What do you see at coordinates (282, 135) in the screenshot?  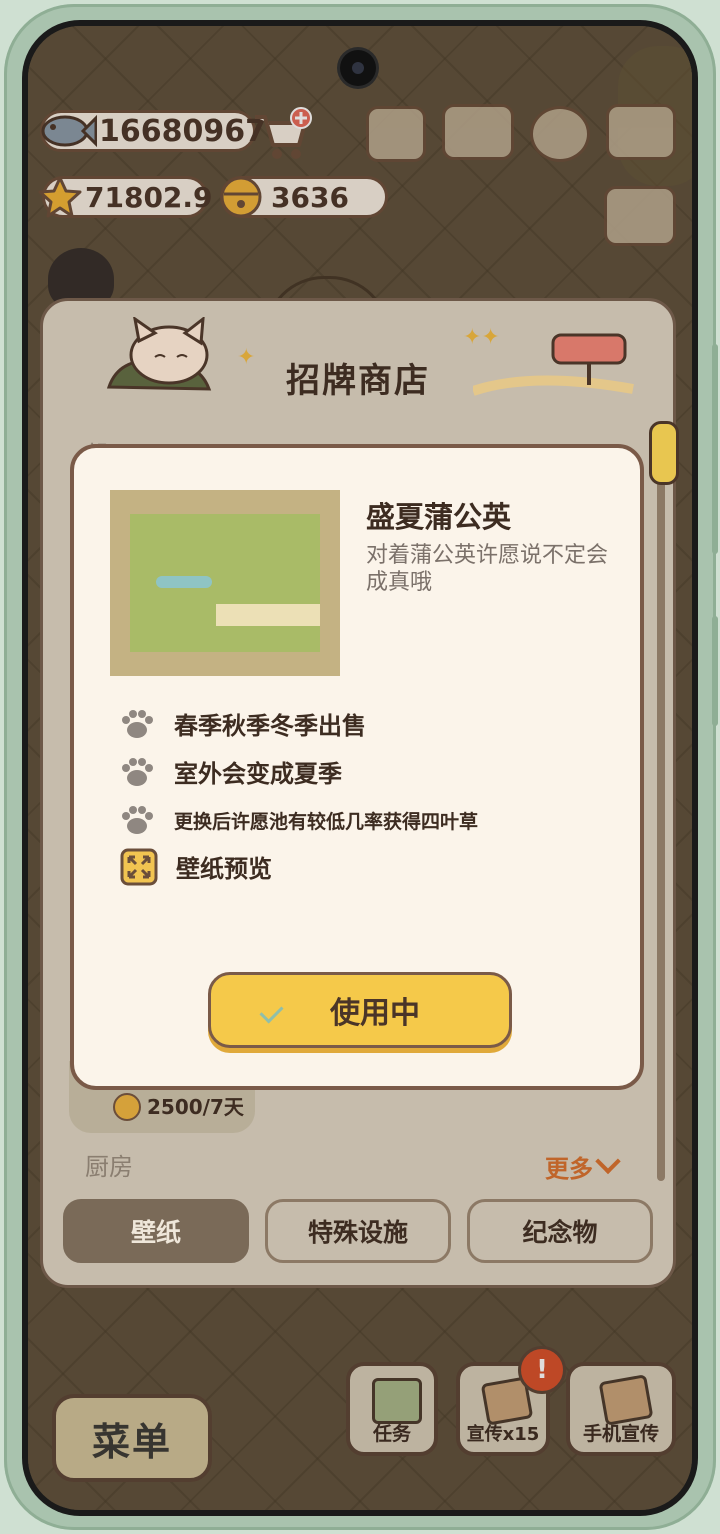 I see `shop-cart-add-button` at bounding box center [282, 135].